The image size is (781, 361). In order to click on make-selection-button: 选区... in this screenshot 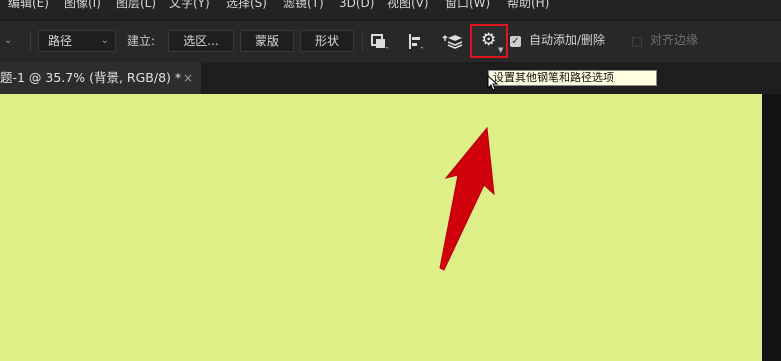, I will do `click(201, 41)`.